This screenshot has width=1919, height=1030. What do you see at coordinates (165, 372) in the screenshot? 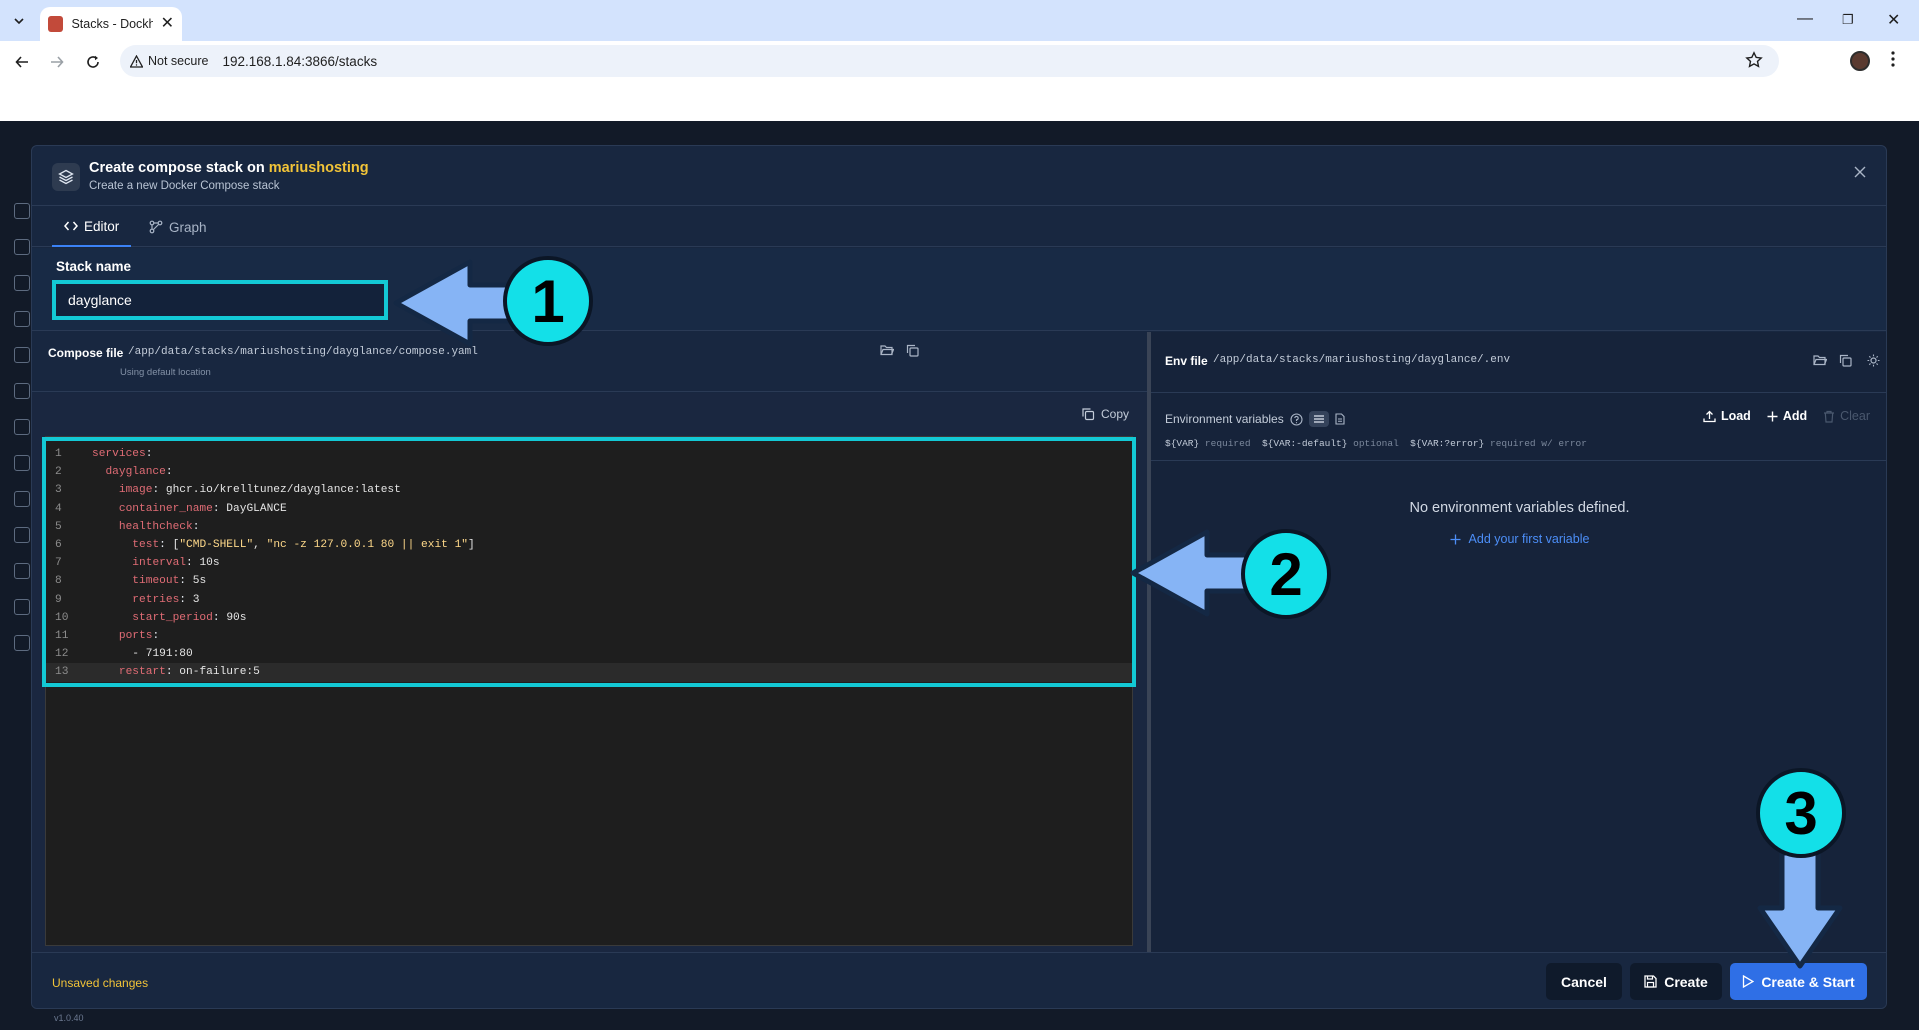
I see `compose-path-hint: Using default location` at bounding box center [165, 372].